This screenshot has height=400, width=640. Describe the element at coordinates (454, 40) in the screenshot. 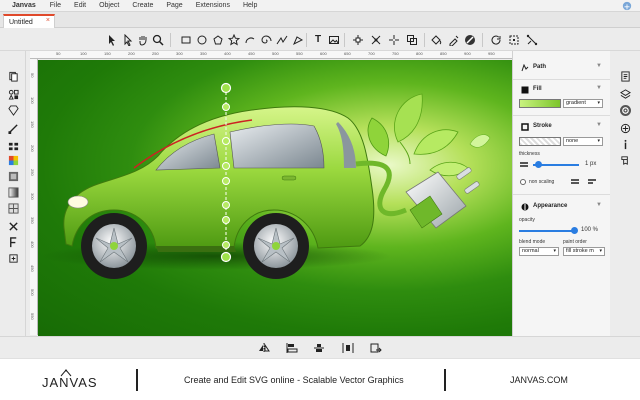

I see `eyedropper-icon` at that location.